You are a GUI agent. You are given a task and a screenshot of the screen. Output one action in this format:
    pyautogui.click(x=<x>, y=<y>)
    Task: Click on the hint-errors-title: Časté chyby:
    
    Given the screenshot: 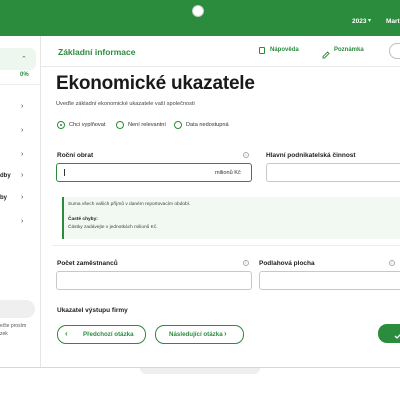 What is the action you would take?
    pyautogui.click(x=83, y=219)
    